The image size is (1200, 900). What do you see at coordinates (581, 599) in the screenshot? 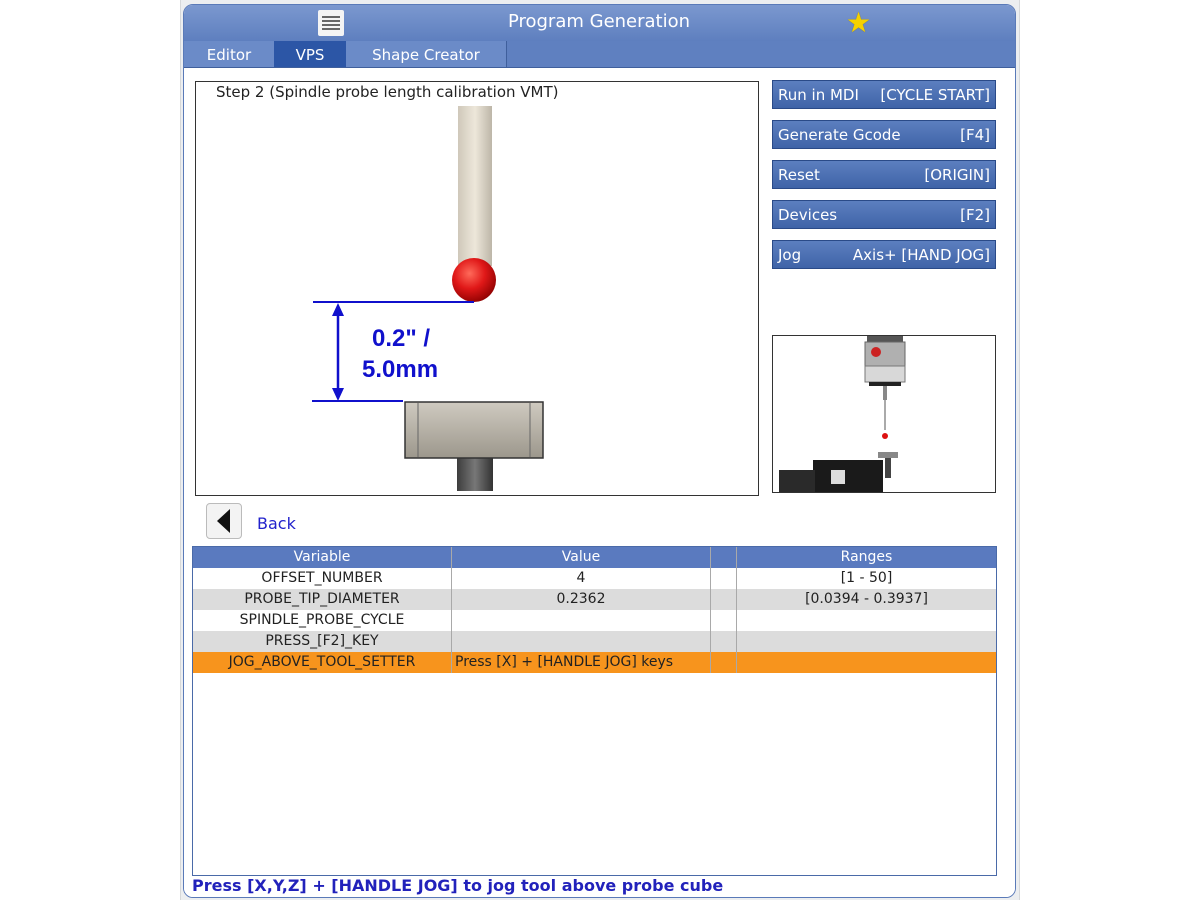
I see `value-cell: 0.2362` at bounding box center [581, 599].